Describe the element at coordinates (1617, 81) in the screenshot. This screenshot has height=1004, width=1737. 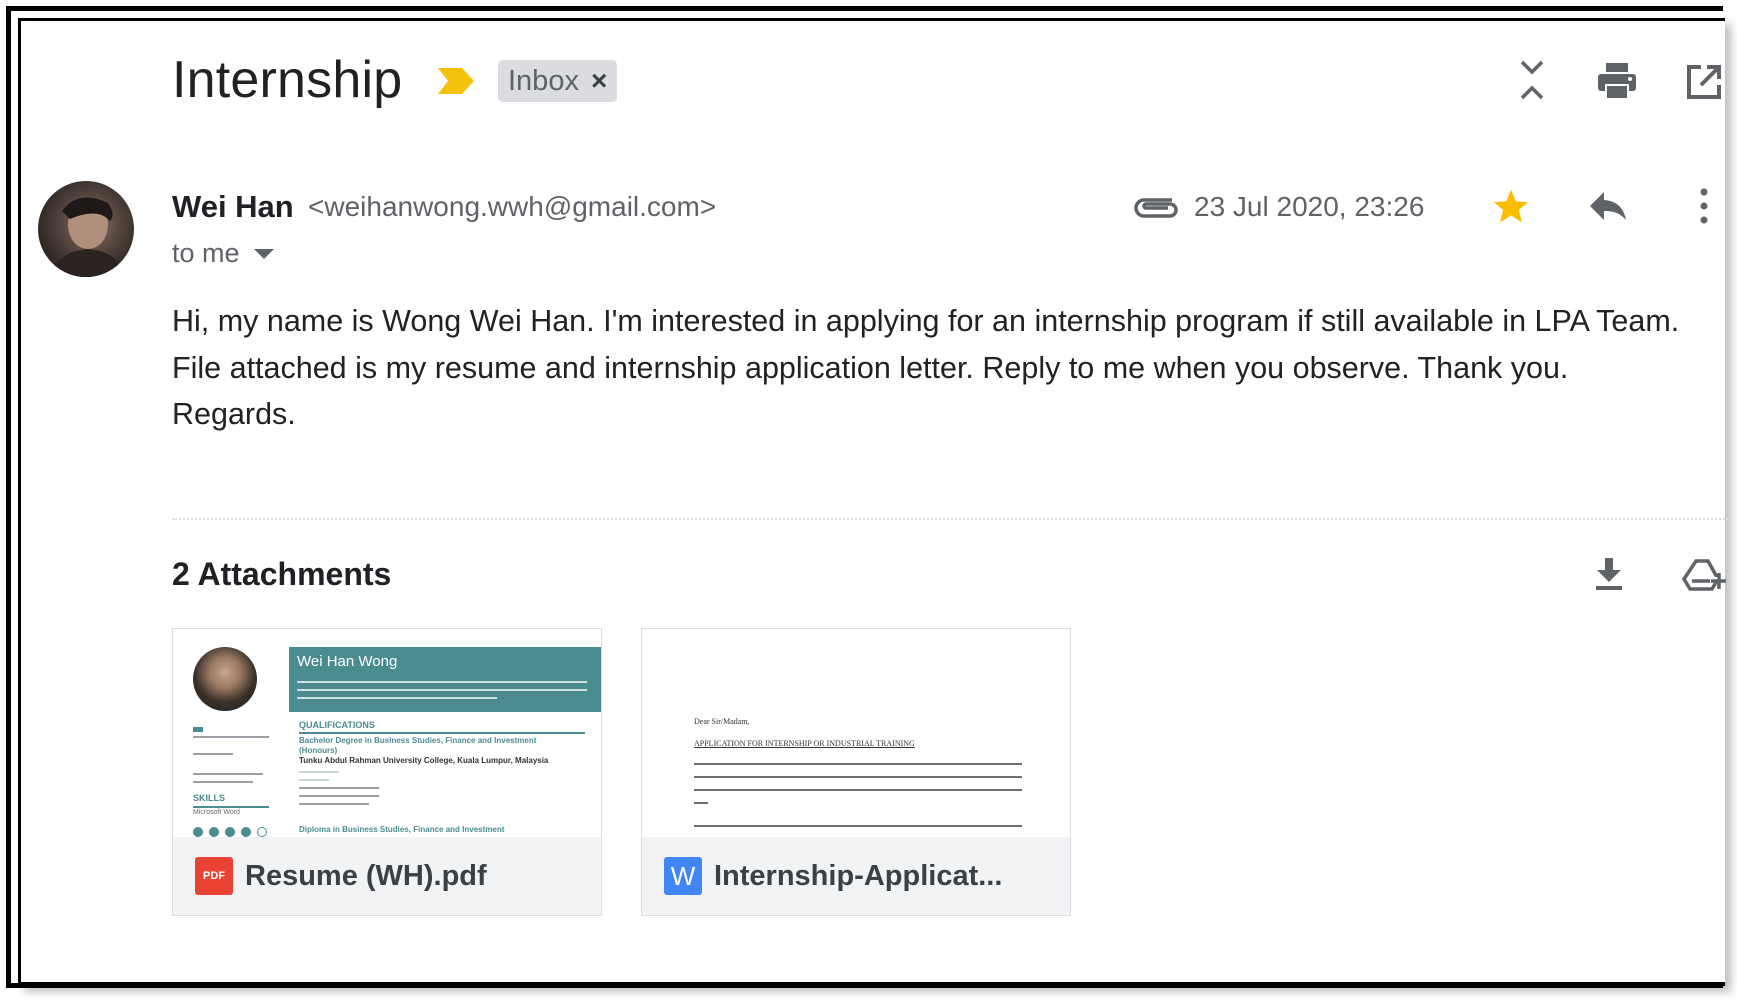
I see `print-icon` at that location.